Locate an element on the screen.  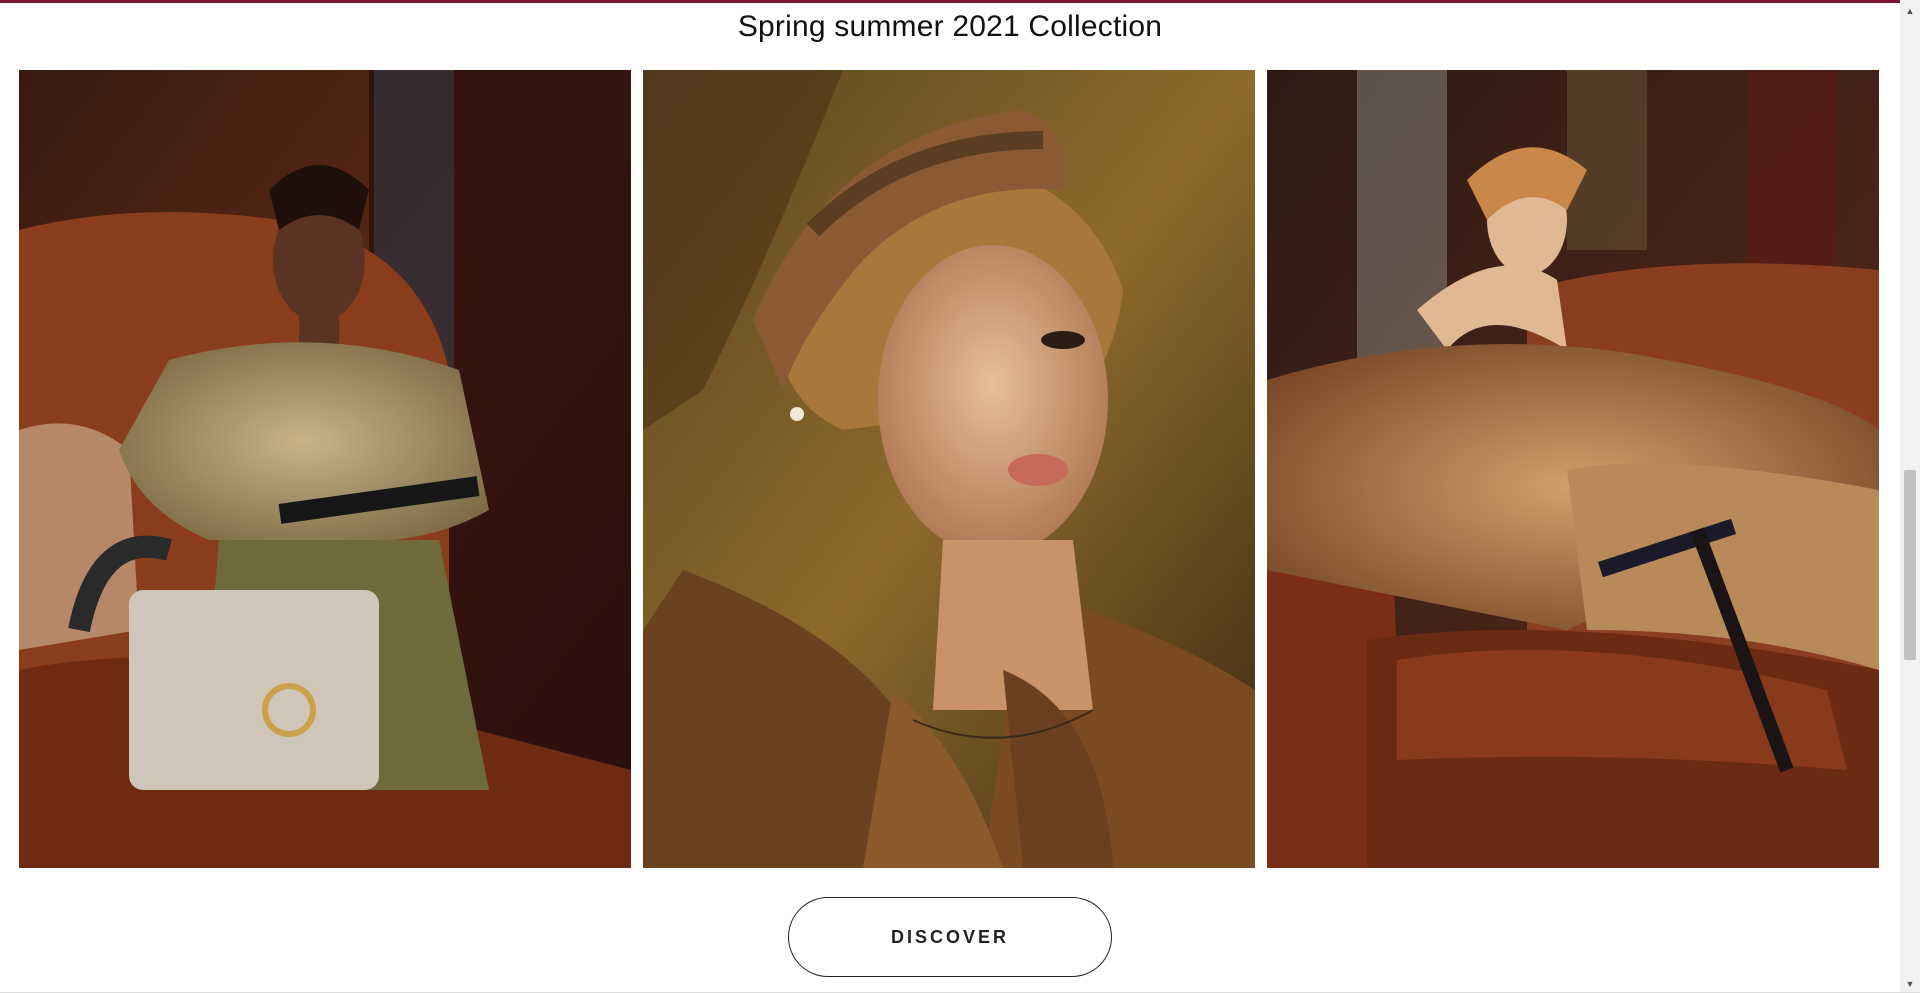
chevron-up-icon: ▲ is located at coordinates (1910, 11).